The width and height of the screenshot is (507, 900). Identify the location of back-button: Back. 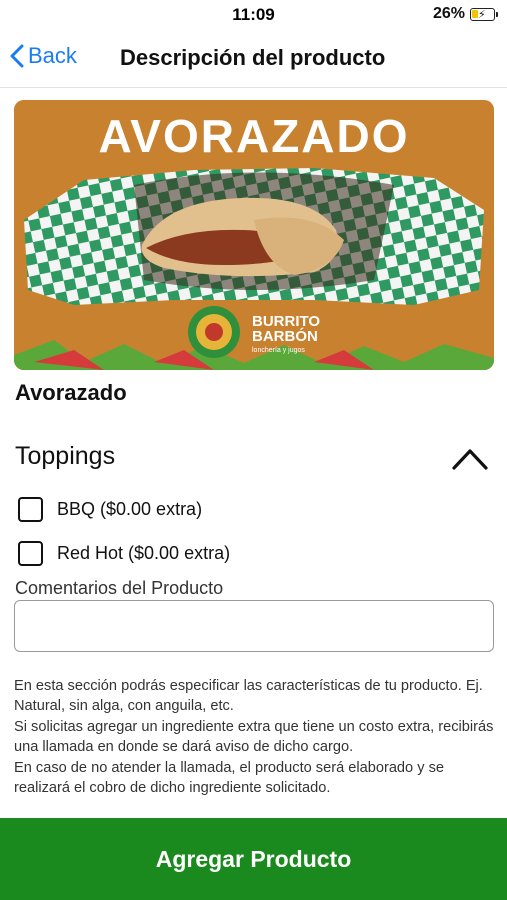
(43, 56).